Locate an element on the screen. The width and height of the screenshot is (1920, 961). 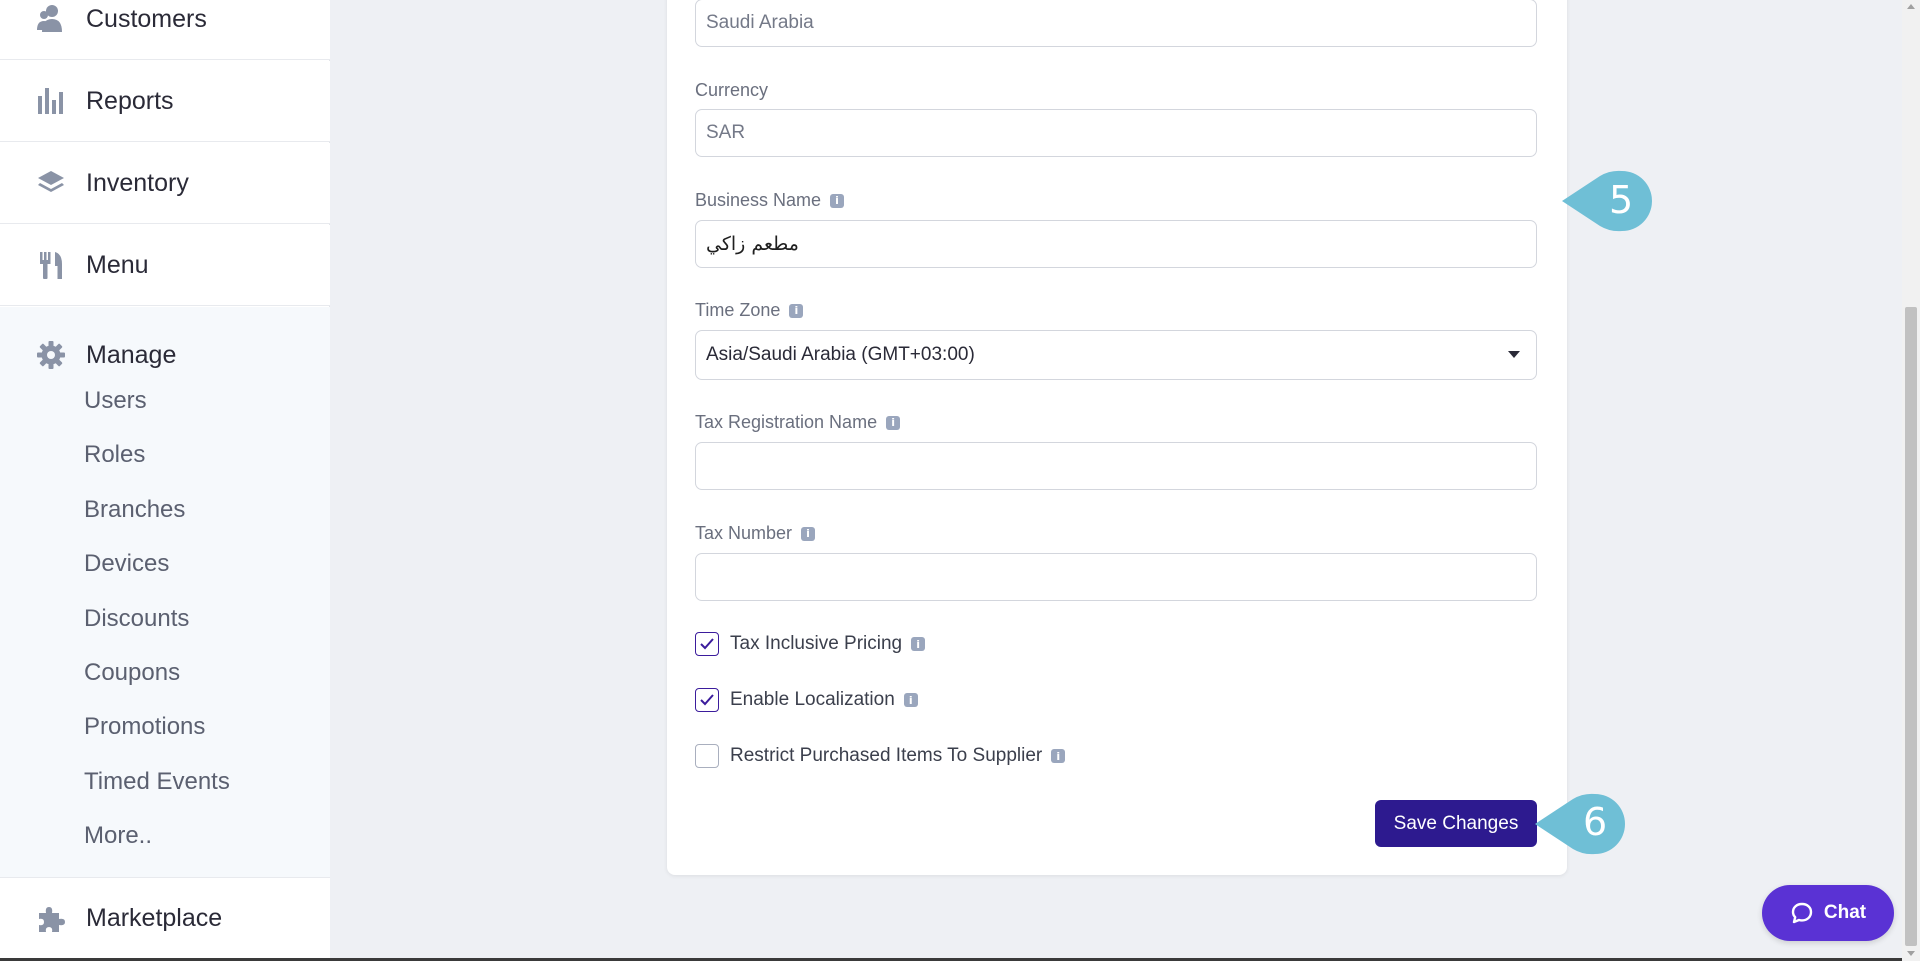
currency-value: SAR is located at coordinates (726, 132).